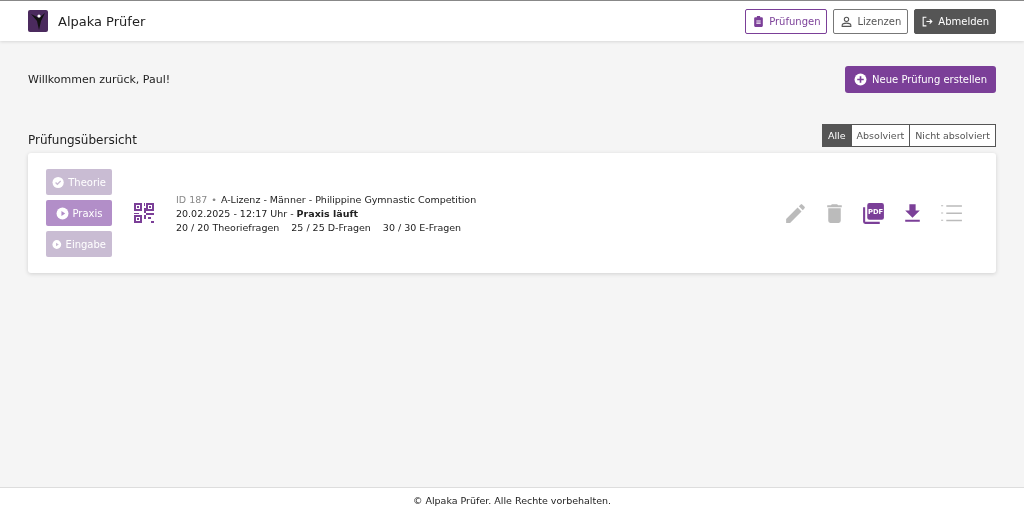  Describe the element at coordinates (348, 199) in the screenshot. I see `exam-title: A-Lizenz - Männer - Philippine Gymnastic Competition` at that location.